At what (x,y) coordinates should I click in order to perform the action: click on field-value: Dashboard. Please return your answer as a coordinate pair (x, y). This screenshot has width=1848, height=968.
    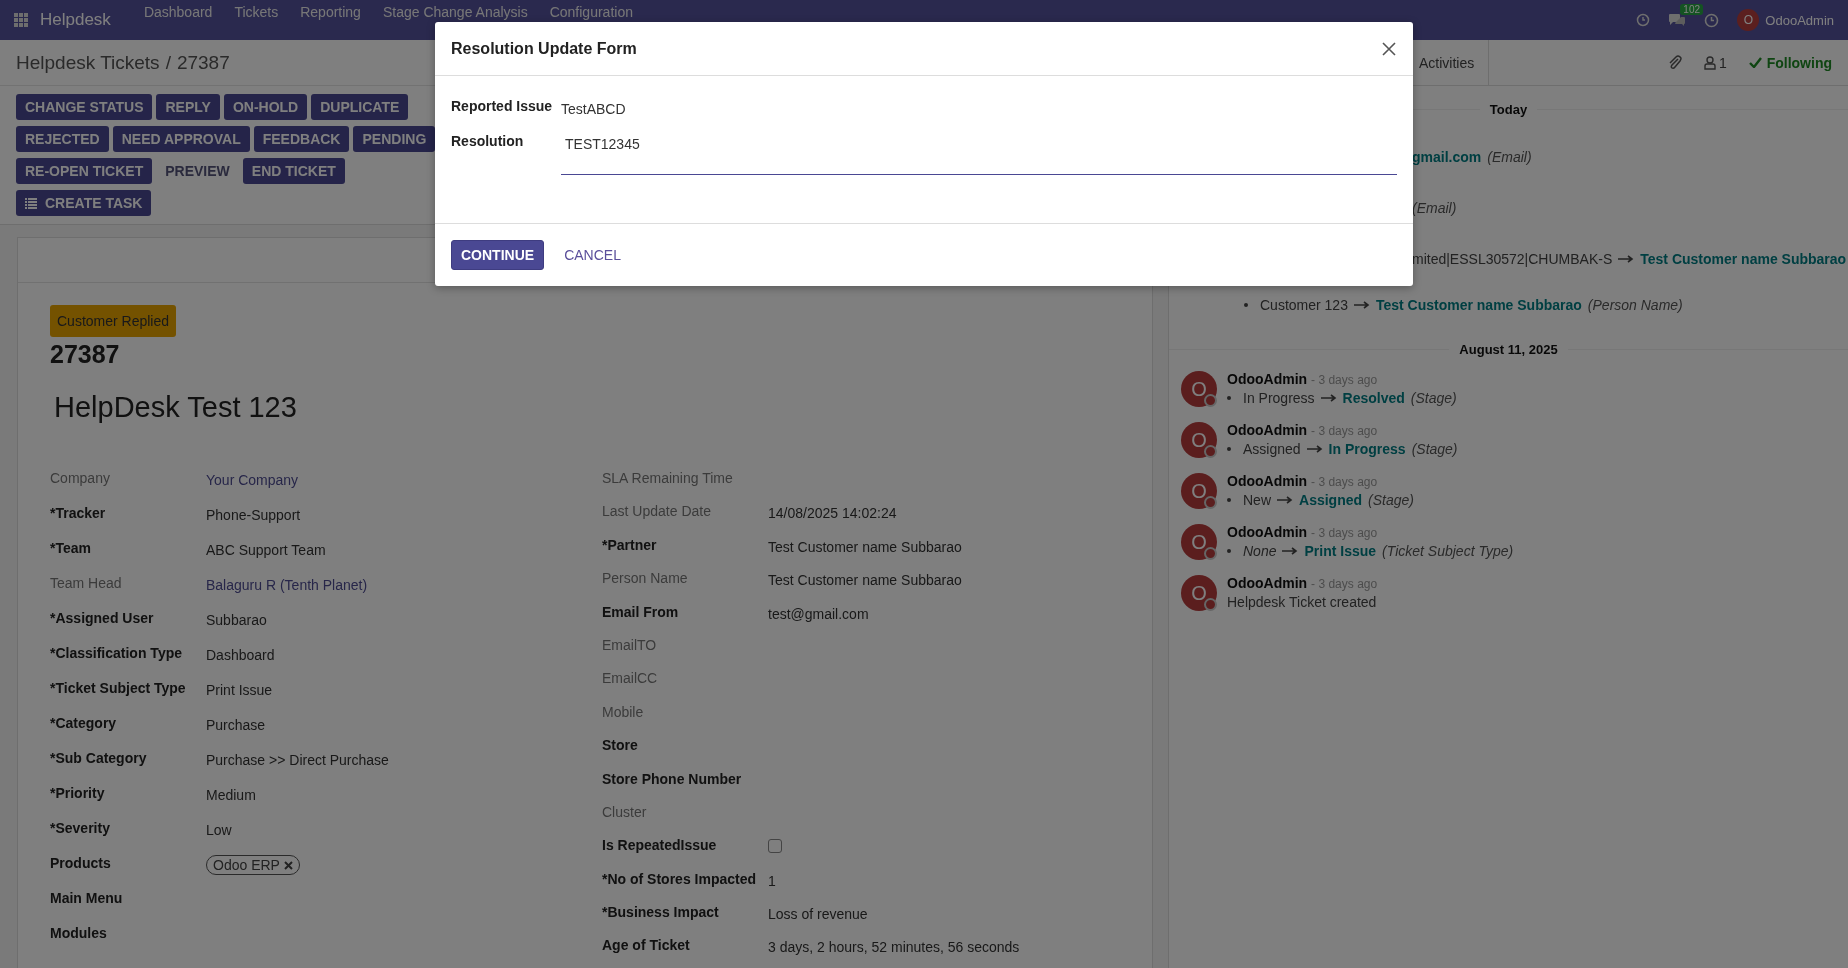
    Looking at the image, I should click on (240, 654).